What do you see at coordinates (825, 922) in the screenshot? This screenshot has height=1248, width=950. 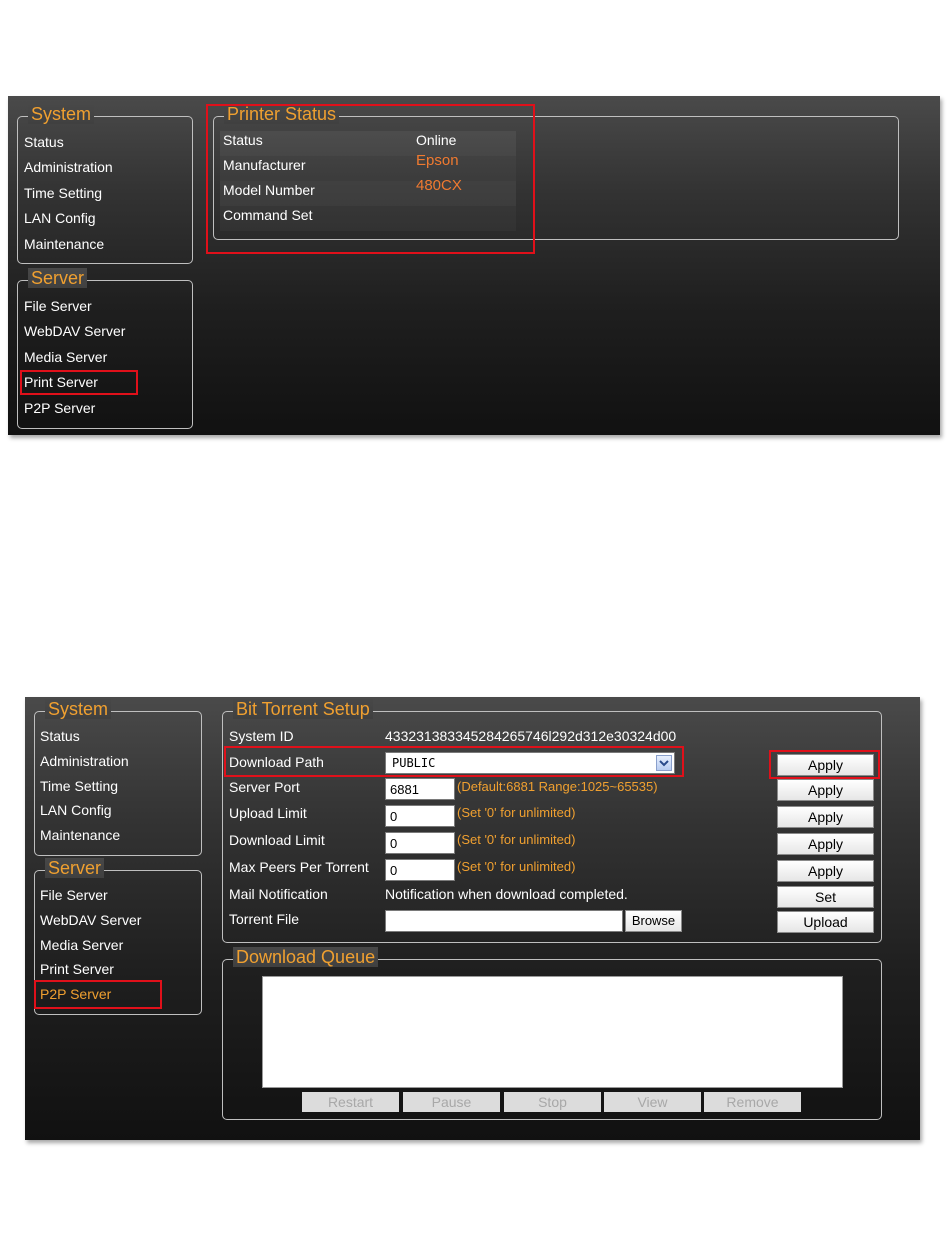 I see `upload-torrent-button: Upload` at bounding box center [825, 922].